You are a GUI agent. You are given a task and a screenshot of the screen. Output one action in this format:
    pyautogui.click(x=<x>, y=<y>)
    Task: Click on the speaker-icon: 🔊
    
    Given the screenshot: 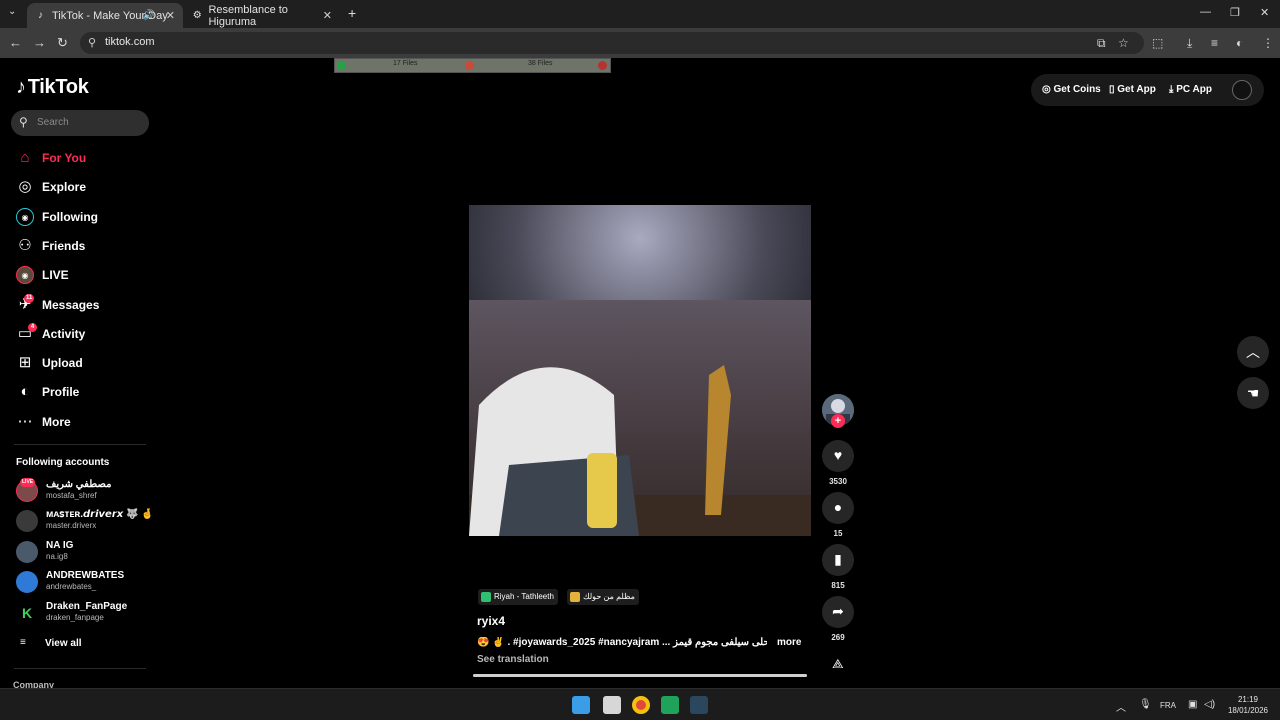 What is the action you would take?
    pyautogui.click(x=149, y=15)
    